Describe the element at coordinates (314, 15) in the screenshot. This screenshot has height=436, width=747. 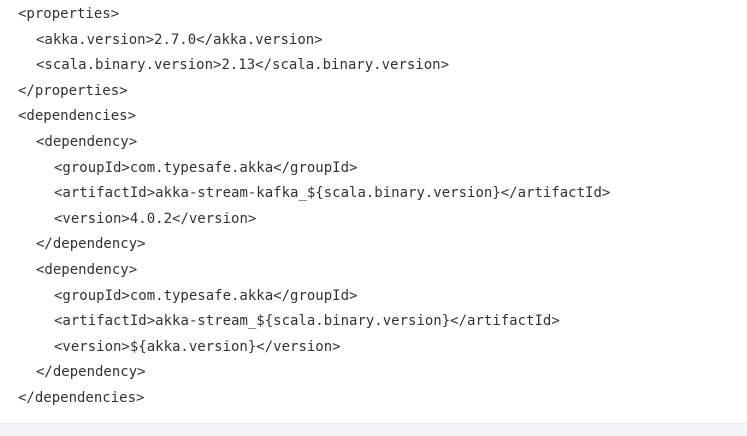
I see `code-line: <properties>` at that location.